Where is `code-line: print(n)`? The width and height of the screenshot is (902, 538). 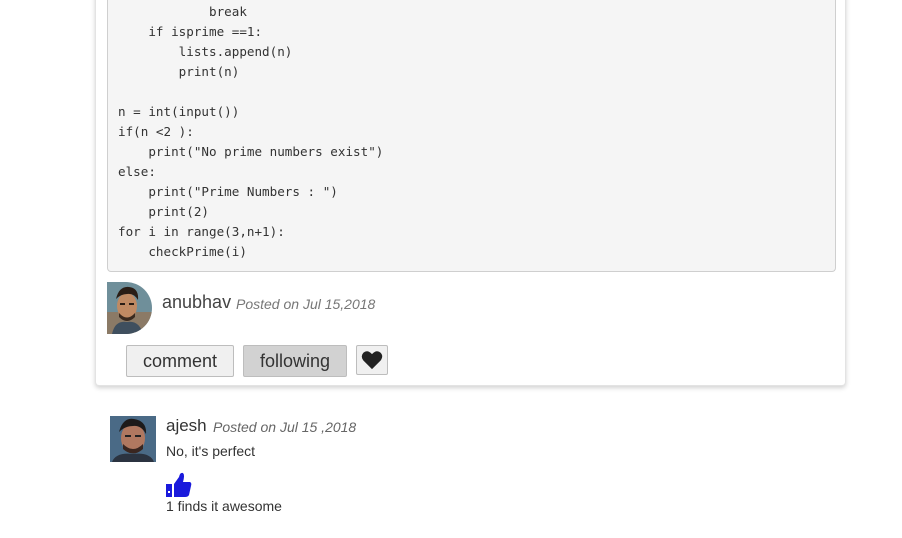
code-line: print(n) is located at coordinates (179, 71).